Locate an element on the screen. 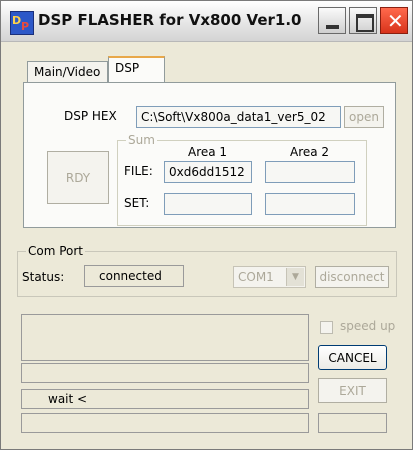 The image size is (413, 450). progress-box is located at coordinates (165, 373).